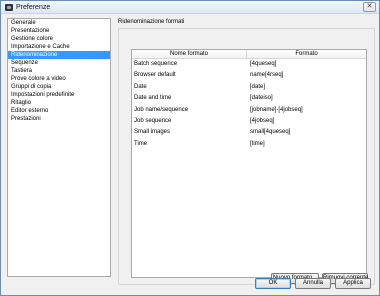 The image size is (380, 296). Describe the element at coordinates (249, 132) in the screenshot. I see `table-row: Small images small[4queseq]` at that location.